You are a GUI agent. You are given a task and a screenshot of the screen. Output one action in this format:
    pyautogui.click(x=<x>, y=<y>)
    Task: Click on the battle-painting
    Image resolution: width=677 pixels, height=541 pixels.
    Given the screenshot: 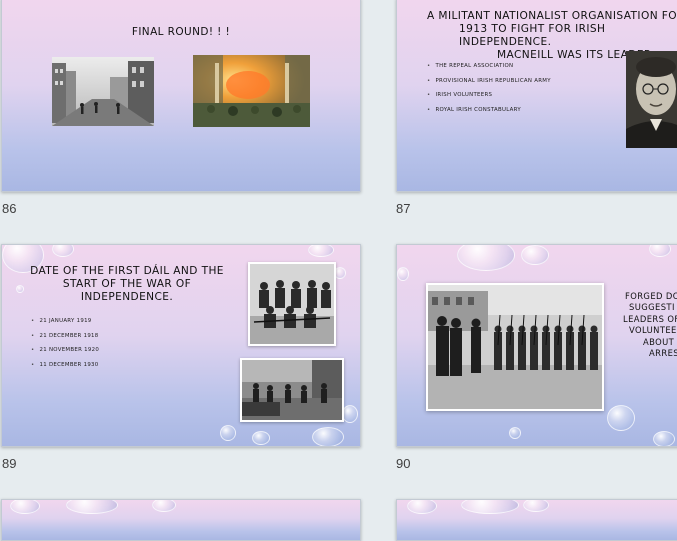 What is the action you would take?
    pyautogui.click(x=251, y=91)
    